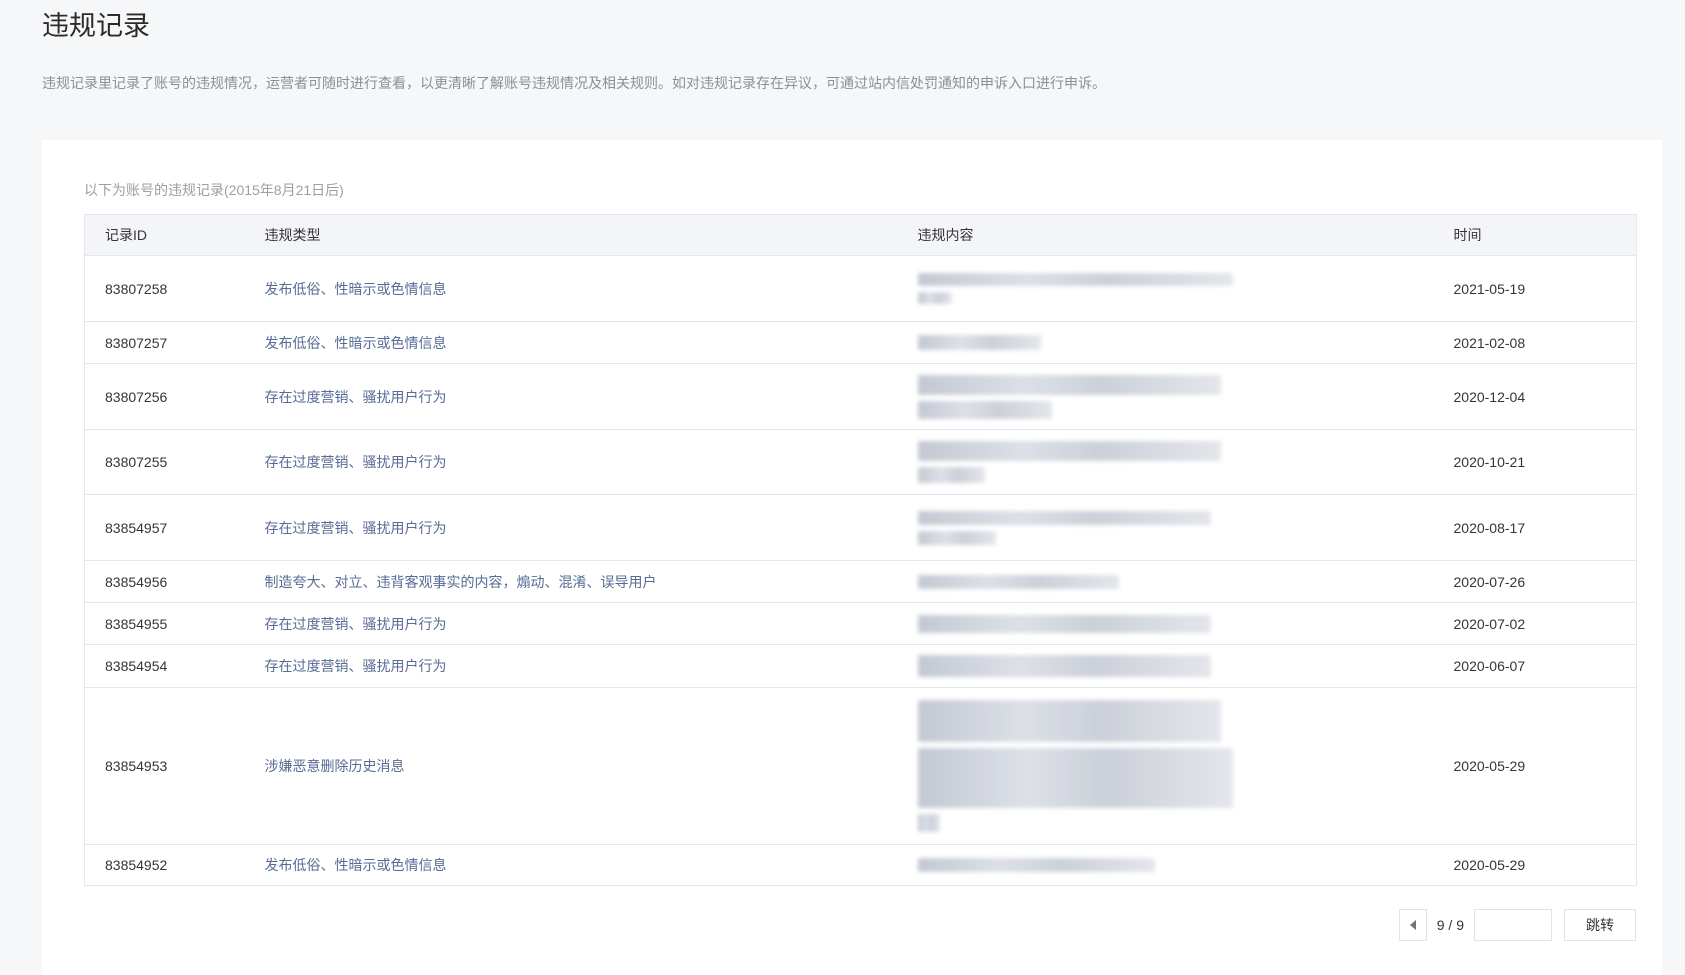 The width and height of the screenshot is (1685, 975). I want to click on header-record-id: 记录ID, so click(164, 235).